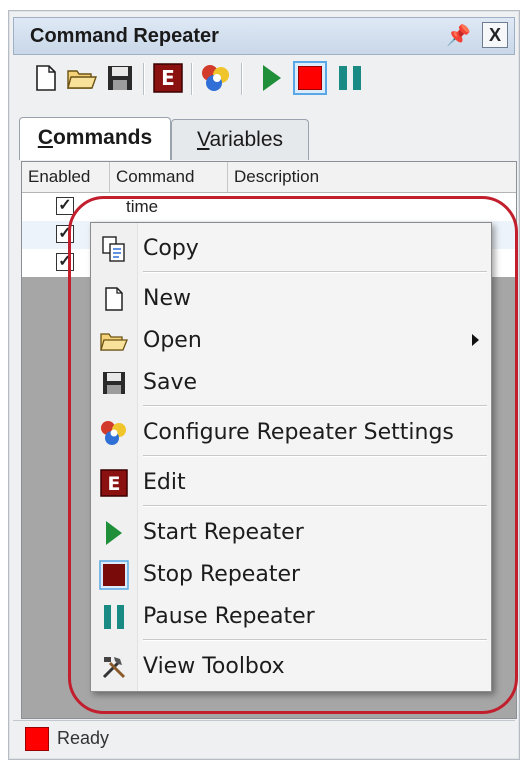 The width and height of the screenshot is (530, 768). What do you see at coordinates (291, 341) in the screenshot?
I see `menu-item-open: Open` at bounding box center [291, 341].